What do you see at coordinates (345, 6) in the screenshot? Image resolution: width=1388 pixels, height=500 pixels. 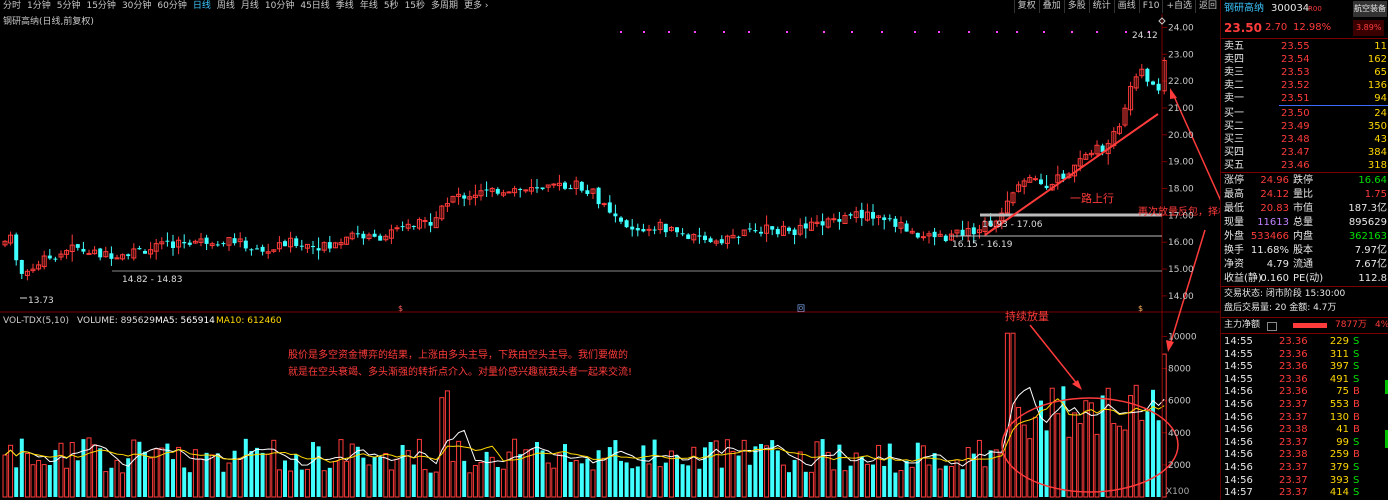 I see `period-tab-11: 季线` at bounding box center [345, 6].